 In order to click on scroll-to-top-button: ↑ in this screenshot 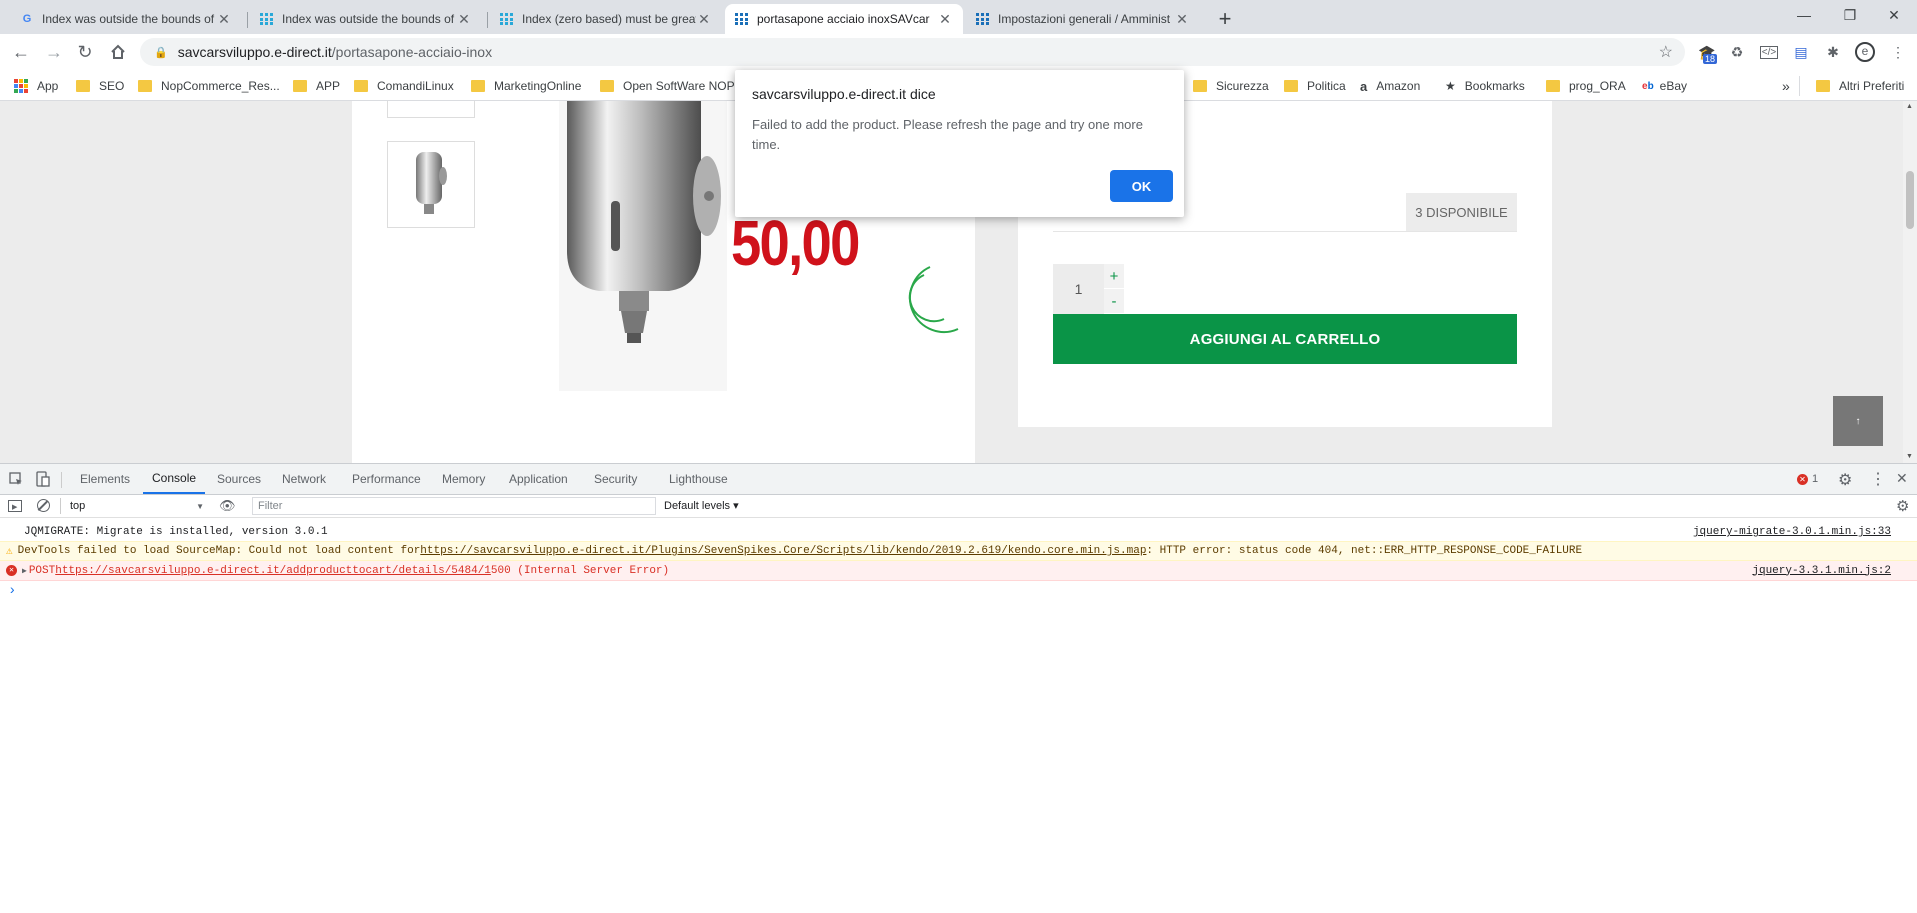, I will do `click(1858, 421)`.